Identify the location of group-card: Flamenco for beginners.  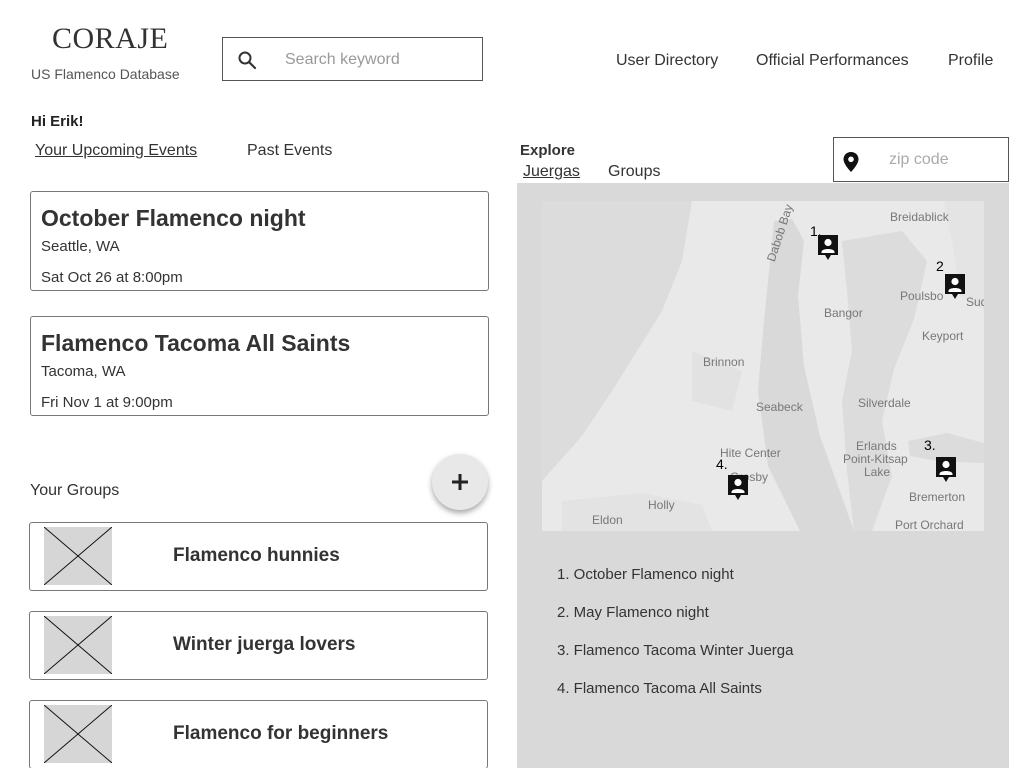
(258, 734).